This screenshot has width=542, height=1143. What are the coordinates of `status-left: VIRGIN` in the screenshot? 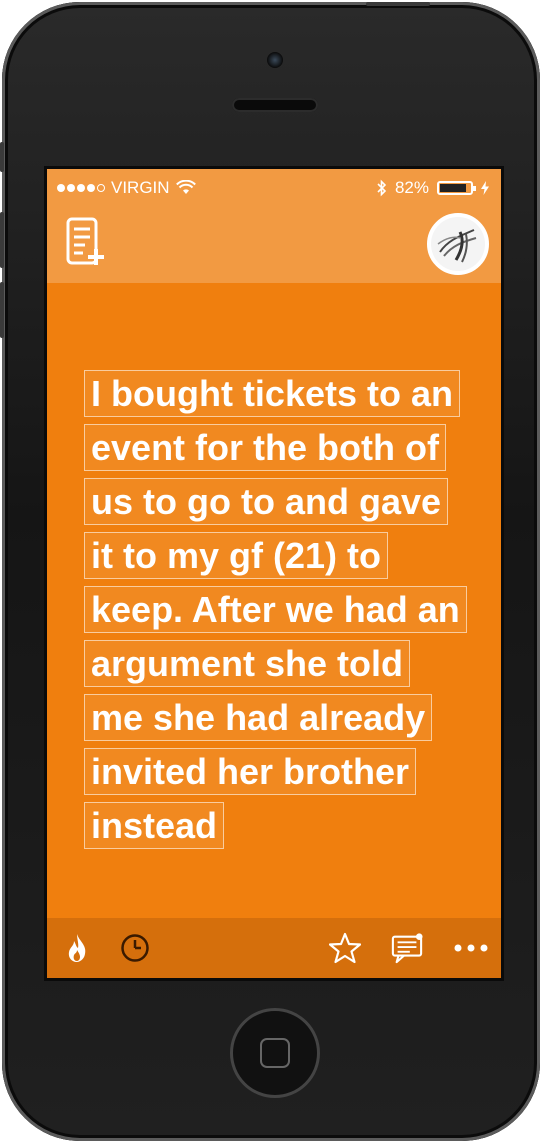 It's located at (126, 188).